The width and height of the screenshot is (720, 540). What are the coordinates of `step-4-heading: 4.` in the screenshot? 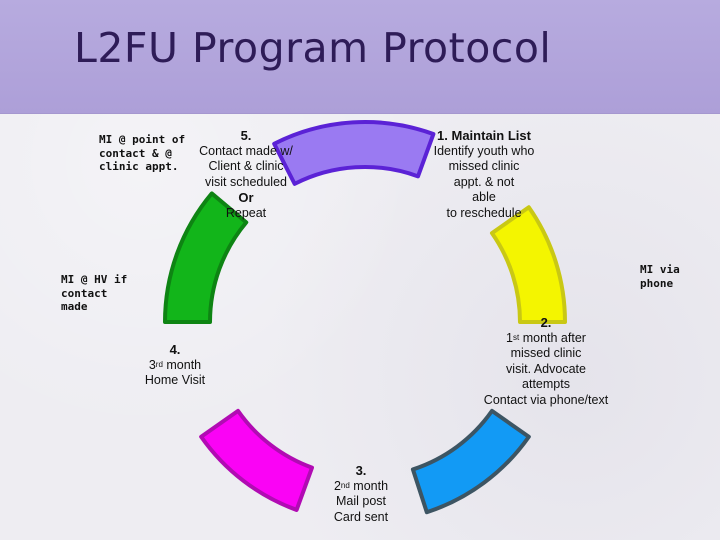 It's located at (175, 349).